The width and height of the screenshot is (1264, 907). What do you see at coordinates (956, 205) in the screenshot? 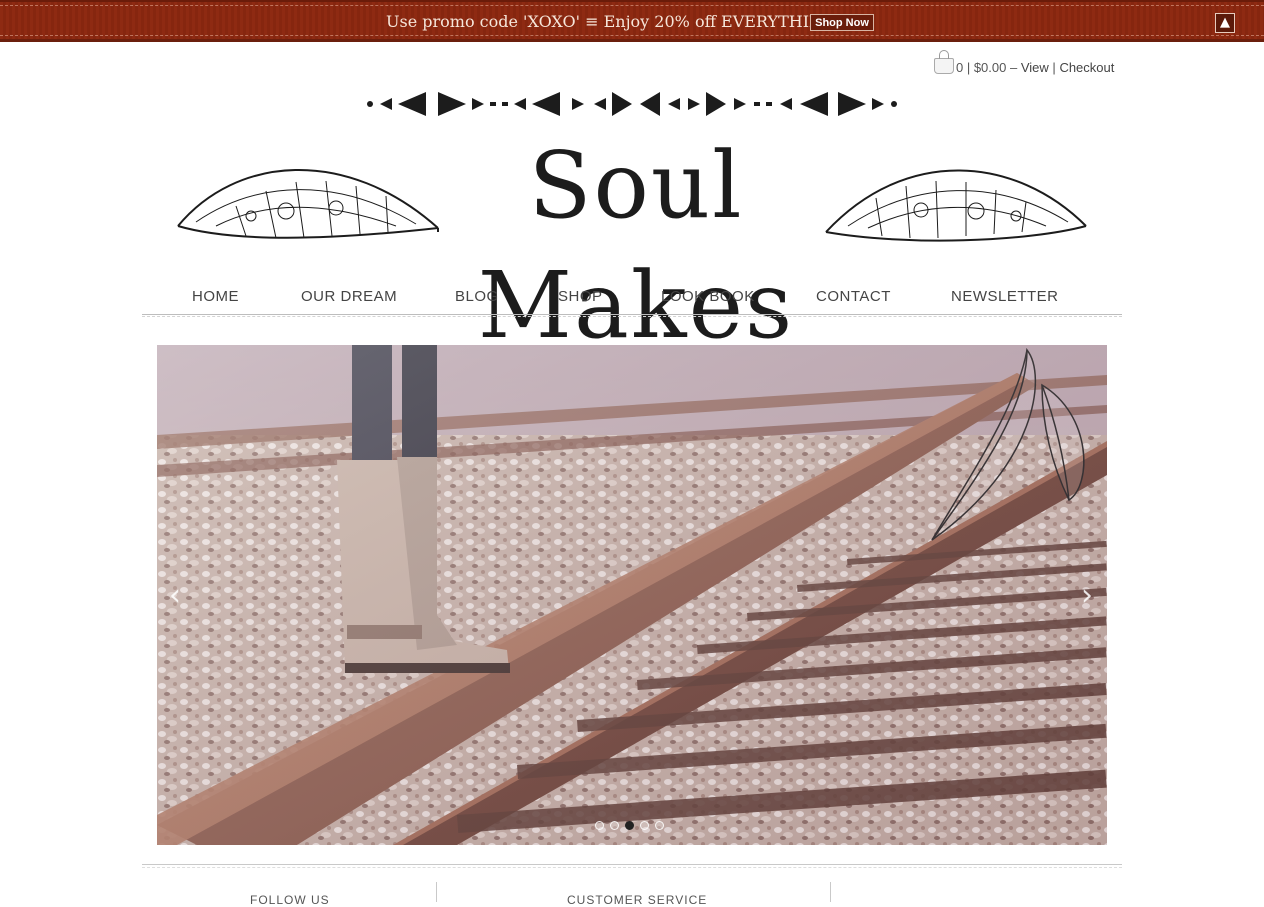
I see `feather-right-decoration` at bounding box center [956, 205].